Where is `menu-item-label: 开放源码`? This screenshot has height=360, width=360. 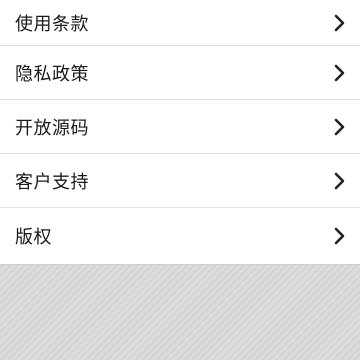 menu-item-label: 开放源码 is located at coordinates (52, 128).